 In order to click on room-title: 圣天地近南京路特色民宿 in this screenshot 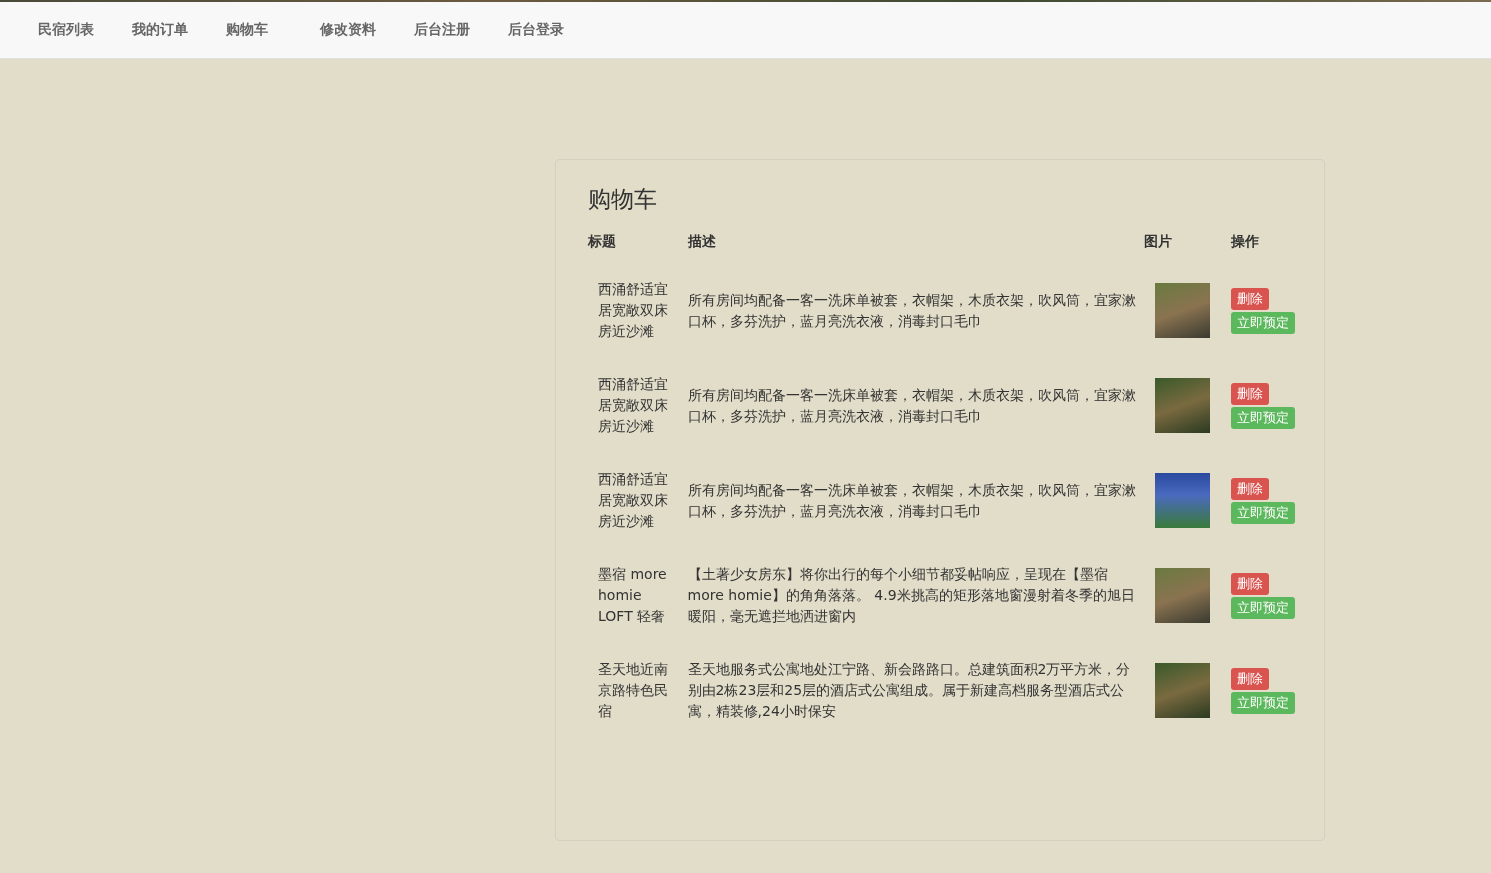, I will do `click(633, 690)`.